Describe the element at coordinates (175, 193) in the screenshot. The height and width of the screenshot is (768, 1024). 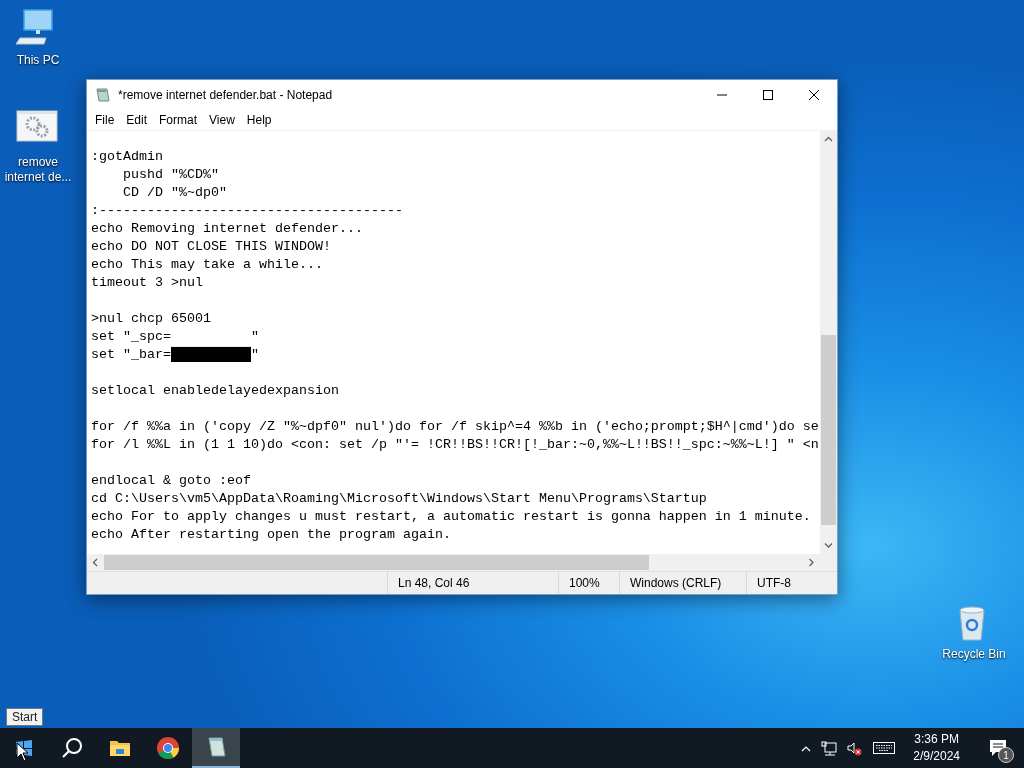
I see `code-line: CD /D "%~dp0"` at that location.